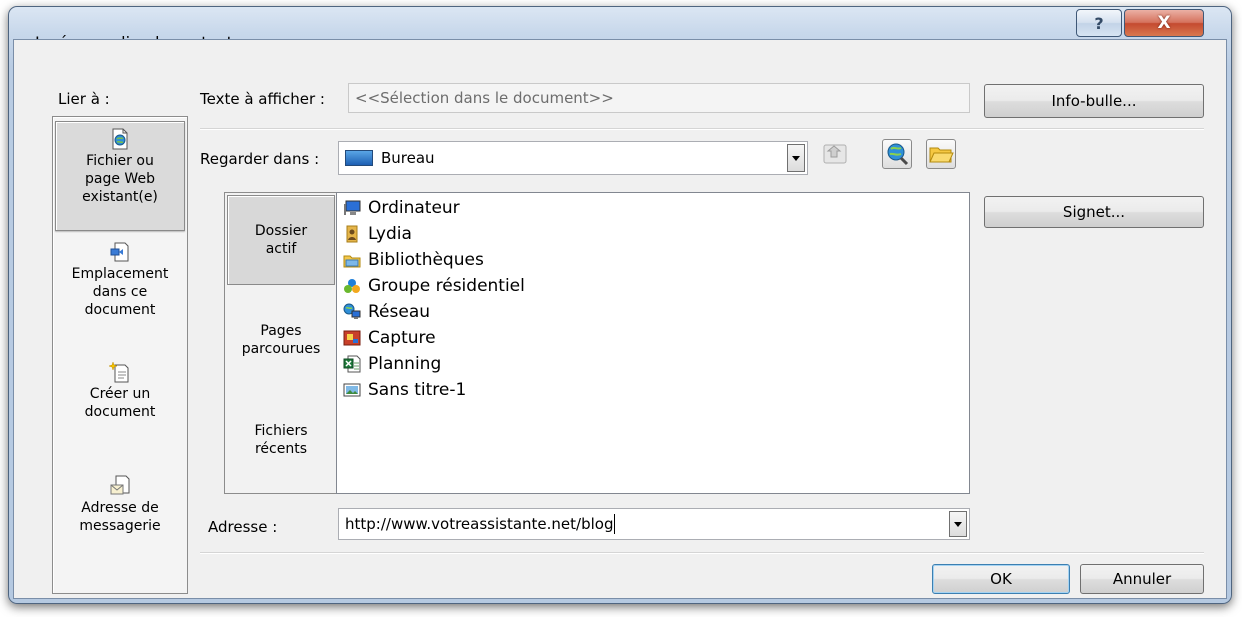 The height and width of the screenshot is (617, 1242). What do you see at coordinates (120, 508) in the screenshot?
I see `nav-line: Adresse de` at bounding box center [120, 508].